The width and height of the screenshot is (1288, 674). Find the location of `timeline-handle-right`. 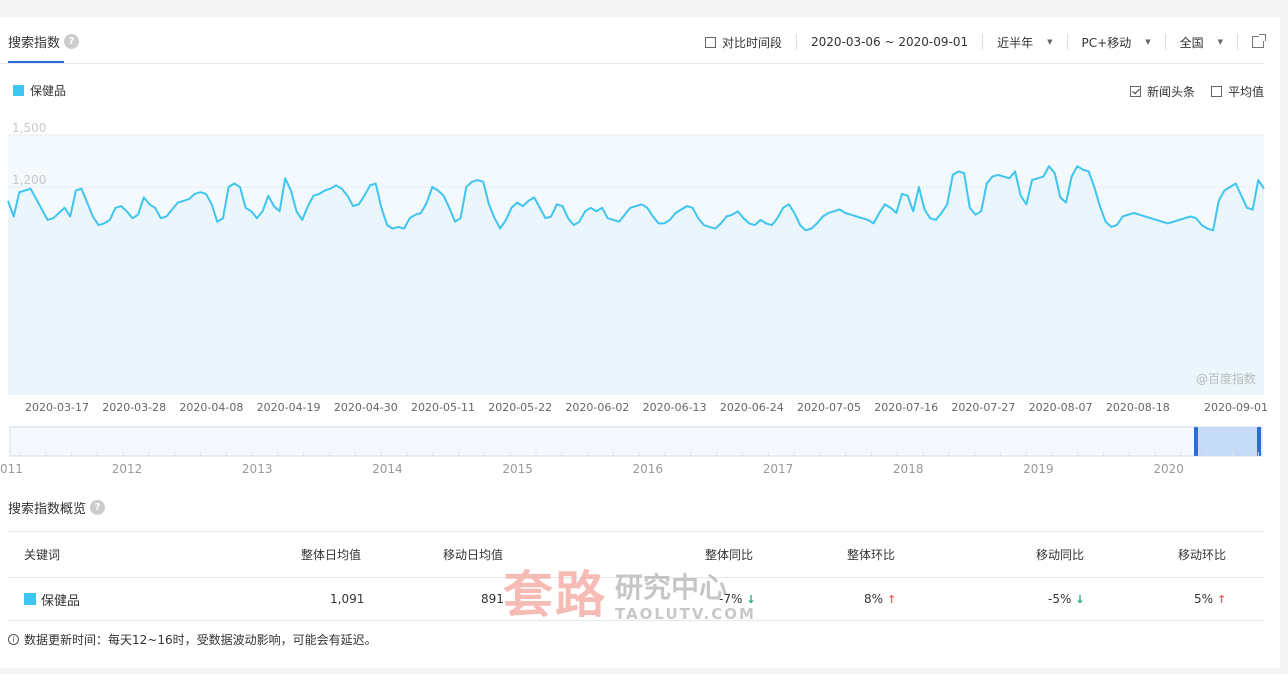

timeline-handle-right is located at coordinates (1259, 441).